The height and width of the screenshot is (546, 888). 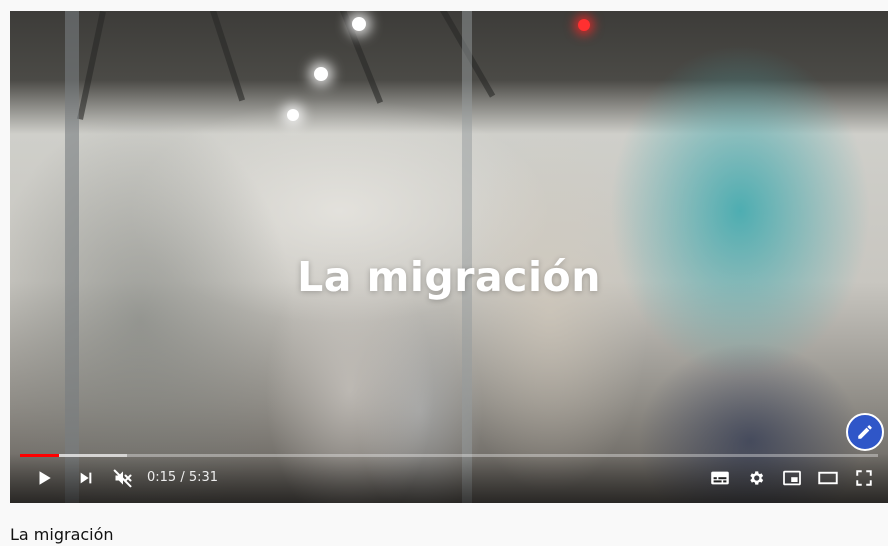 I want to click on pencil-icon, so click(x=865, y=432).